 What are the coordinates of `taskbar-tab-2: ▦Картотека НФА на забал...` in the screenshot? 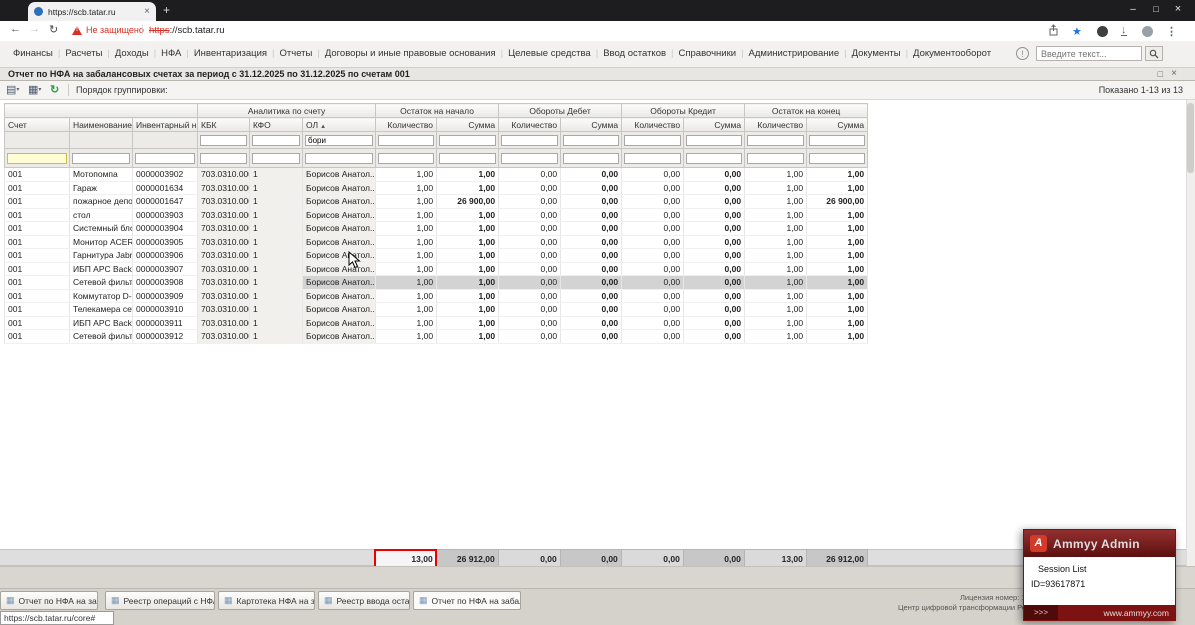 It's located at (266, 600).